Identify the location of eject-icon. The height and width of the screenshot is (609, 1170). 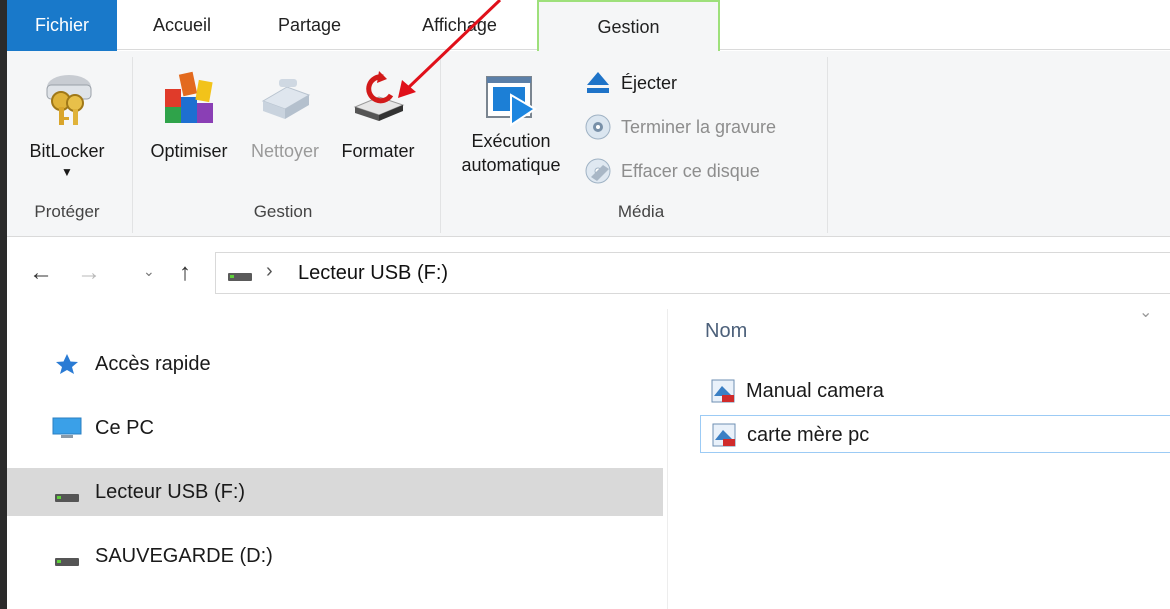
(598, 82).